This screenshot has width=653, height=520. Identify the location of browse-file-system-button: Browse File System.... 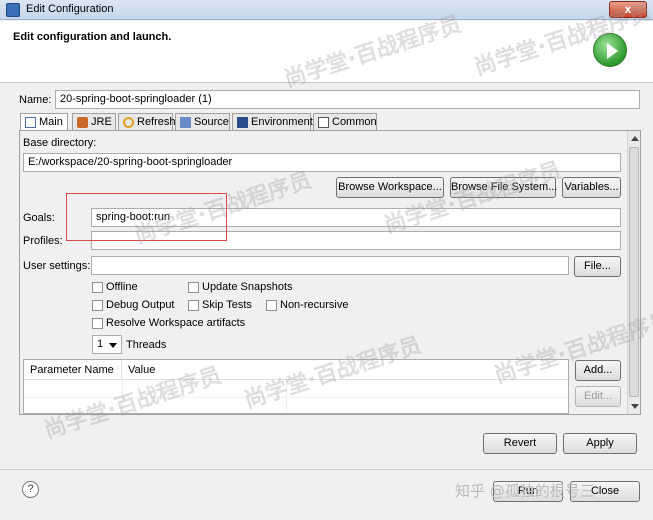
(503, 187).